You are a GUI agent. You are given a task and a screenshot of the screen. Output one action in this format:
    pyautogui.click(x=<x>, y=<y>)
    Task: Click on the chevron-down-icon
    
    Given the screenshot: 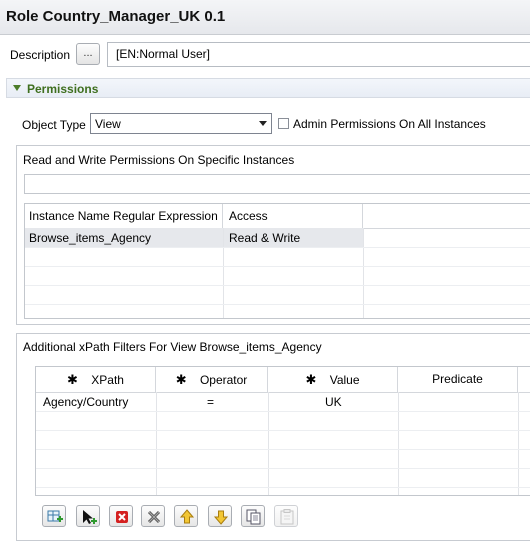 What is the action you would take?
    pyautogui.click(x=263, y=123)
    